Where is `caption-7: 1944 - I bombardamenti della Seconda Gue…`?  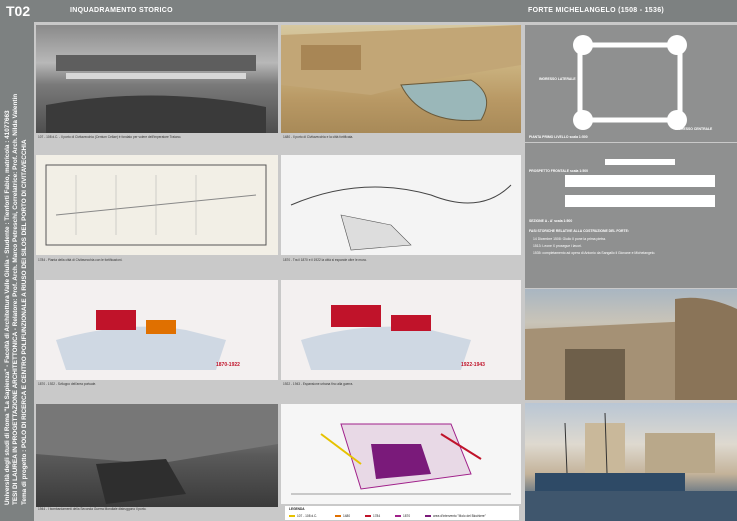 caption-7: 1944 - I bombardamenti della Seconda Gue… is located at coordinates (92, 509).